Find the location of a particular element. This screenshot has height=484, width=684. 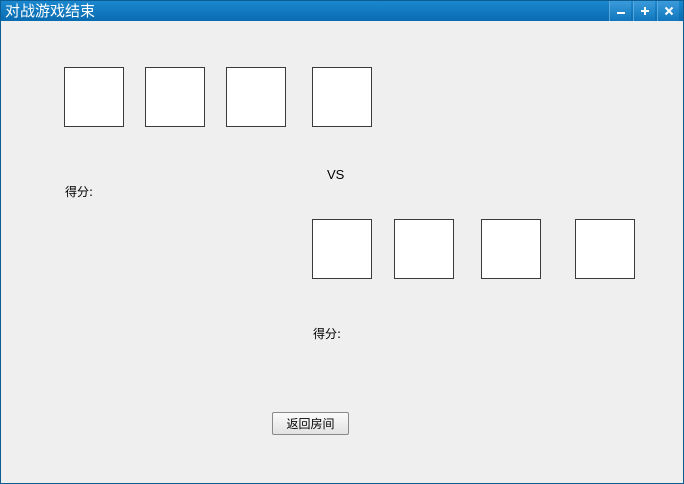

minimize-button is located at coordinates (620, 11).